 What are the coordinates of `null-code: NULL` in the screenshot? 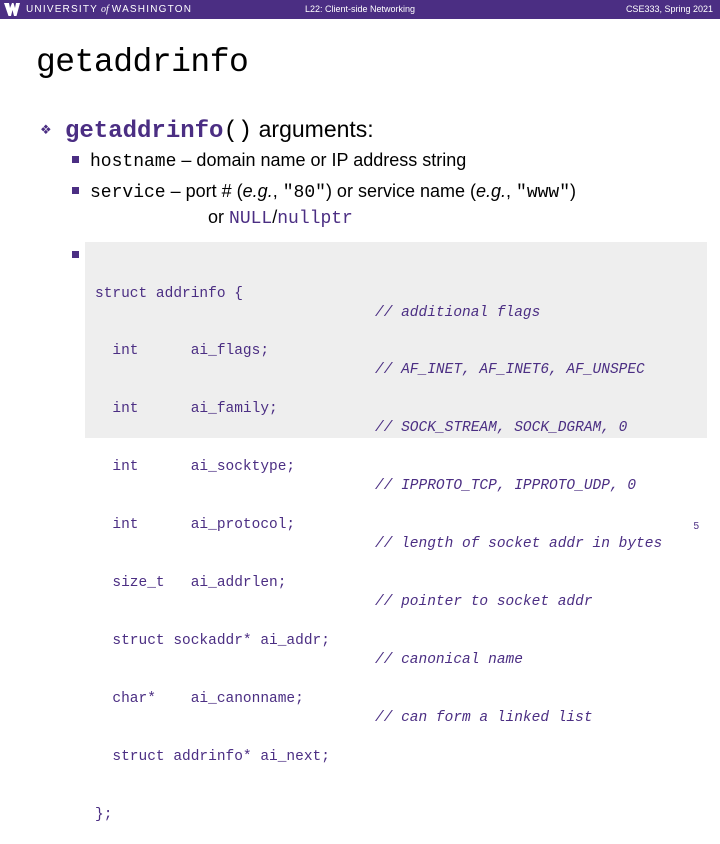 It's located at (251, 219).